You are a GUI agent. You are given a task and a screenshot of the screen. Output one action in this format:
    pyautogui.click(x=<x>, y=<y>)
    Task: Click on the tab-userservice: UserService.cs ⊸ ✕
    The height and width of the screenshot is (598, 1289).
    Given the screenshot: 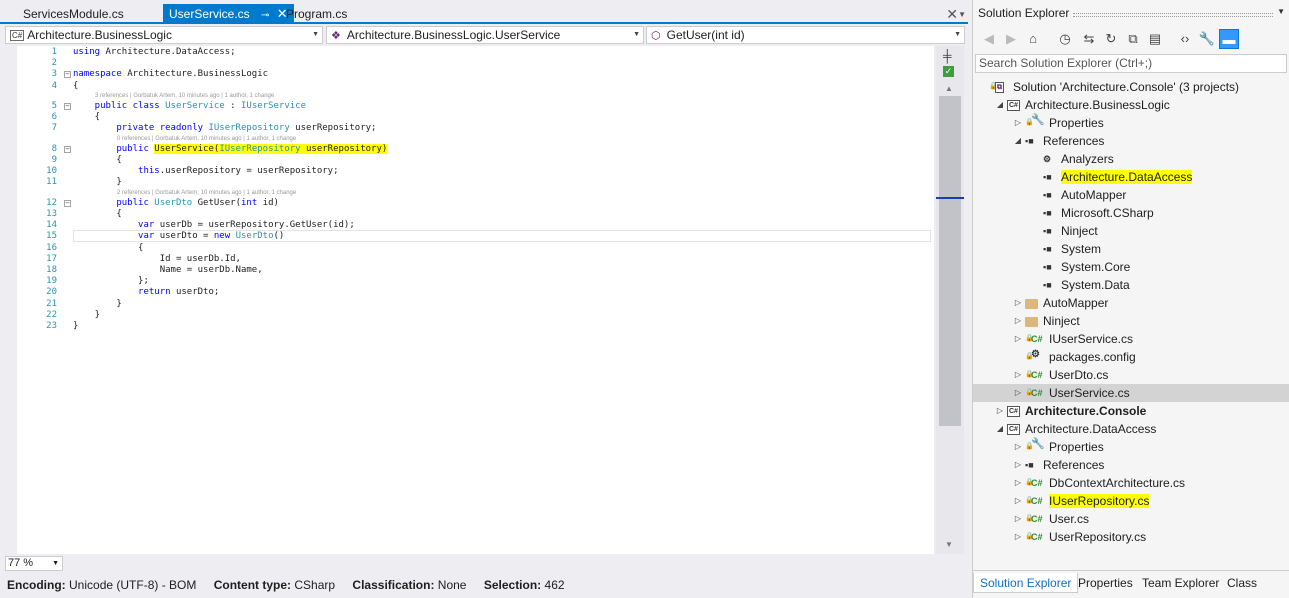 What is the action you would take?
    pyautogui.click(x=228, y=14)
    